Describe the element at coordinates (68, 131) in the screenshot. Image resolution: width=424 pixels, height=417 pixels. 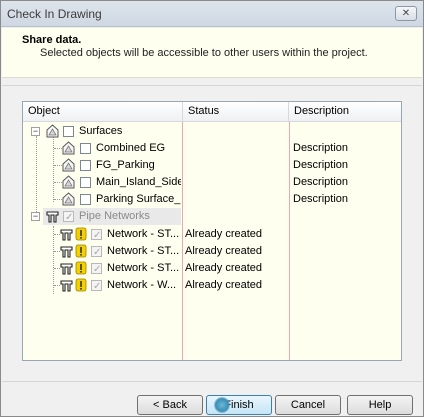
I see `surfaces-checkbox` at that location.